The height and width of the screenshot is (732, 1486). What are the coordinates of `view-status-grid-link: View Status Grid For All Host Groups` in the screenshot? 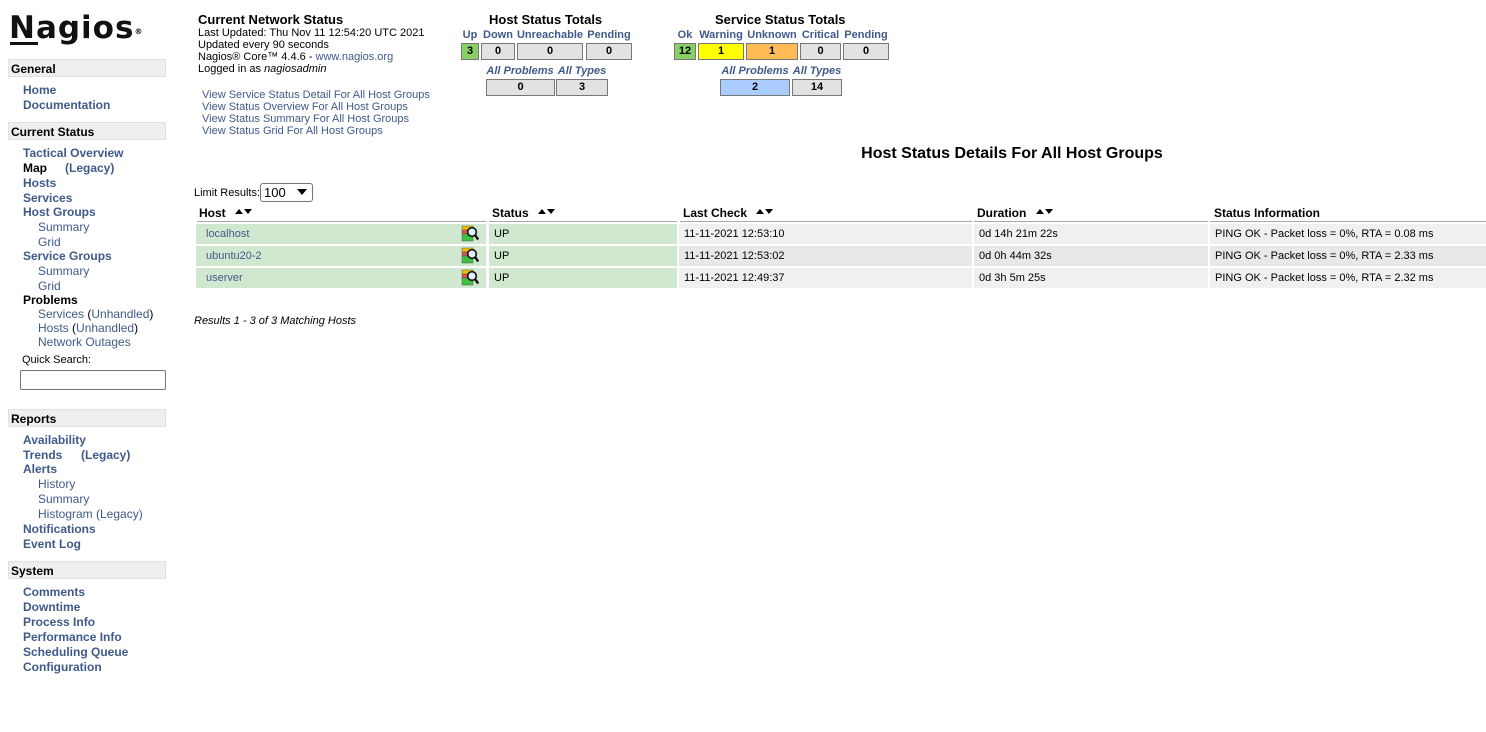 It's located at (292, 131).